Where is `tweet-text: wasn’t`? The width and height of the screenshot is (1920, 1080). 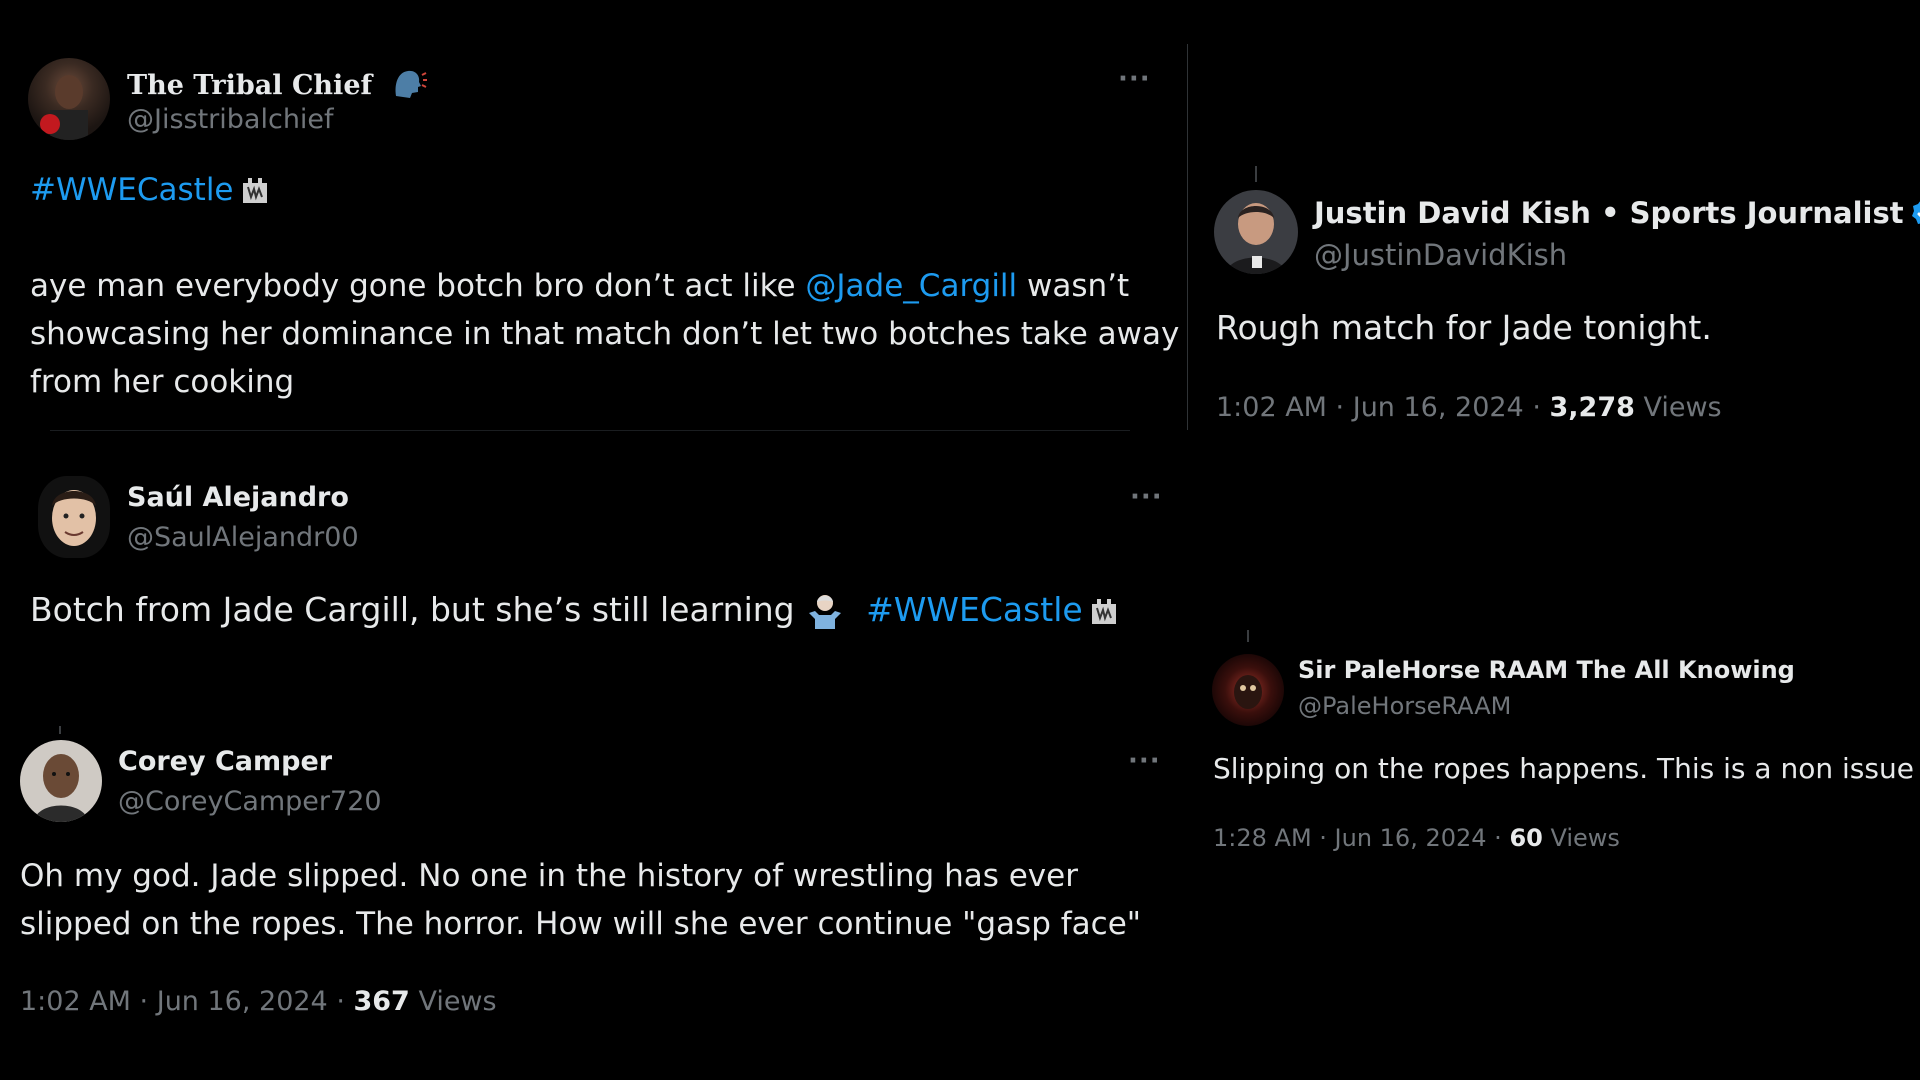 tweet-text: wasn’t is located at coordinates (1073, 286).